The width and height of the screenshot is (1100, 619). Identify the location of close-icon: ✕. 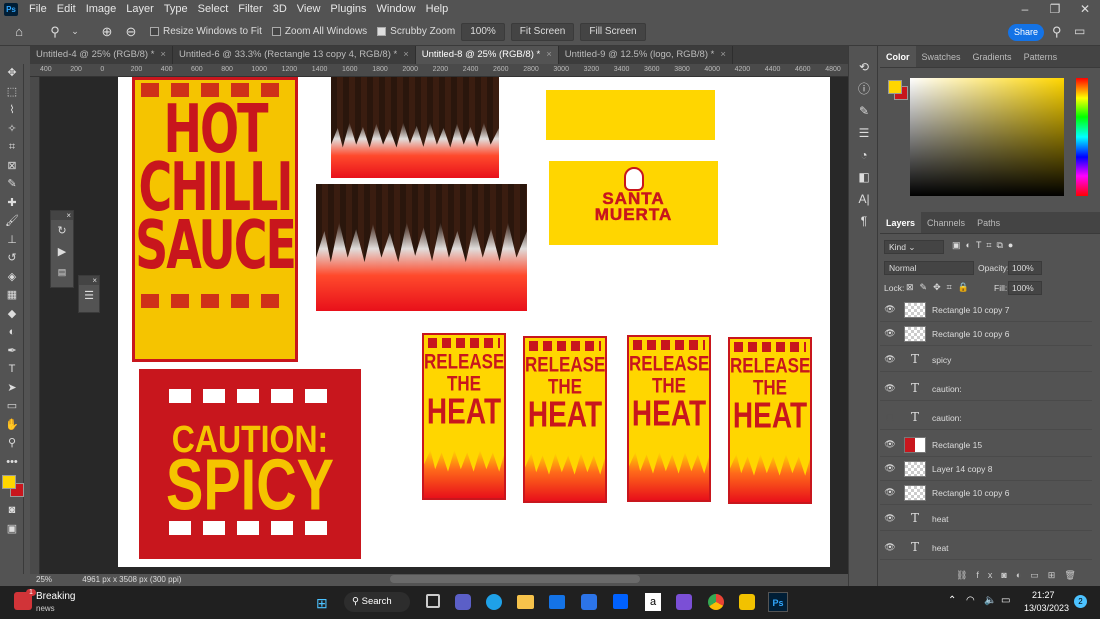
(1085, 9).